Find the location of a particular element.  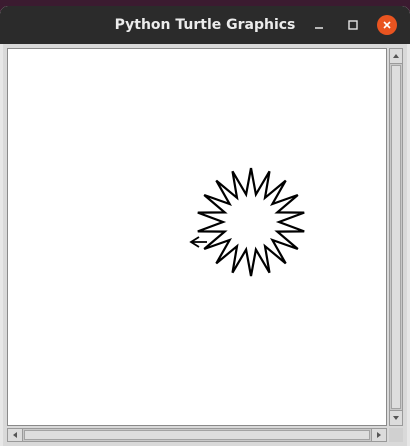

arrow-up-icon is located at coordinates (396, 56).